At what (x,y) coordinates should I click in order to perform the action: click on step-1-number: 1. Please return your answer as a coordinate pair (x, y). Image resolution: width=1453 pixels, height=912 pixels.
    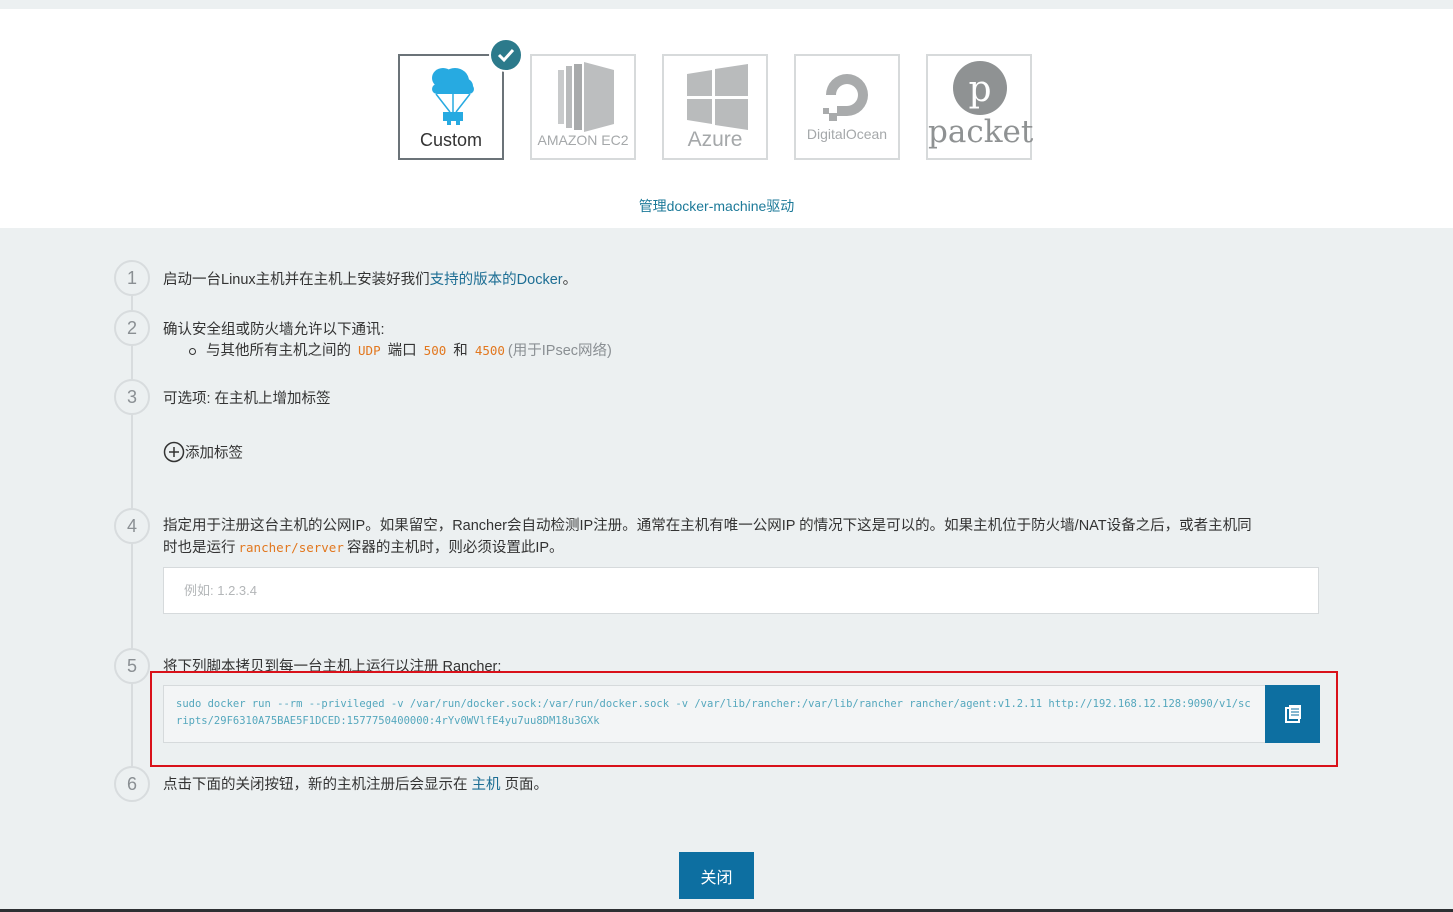
    Looking at the image, I should click on (132, 278).